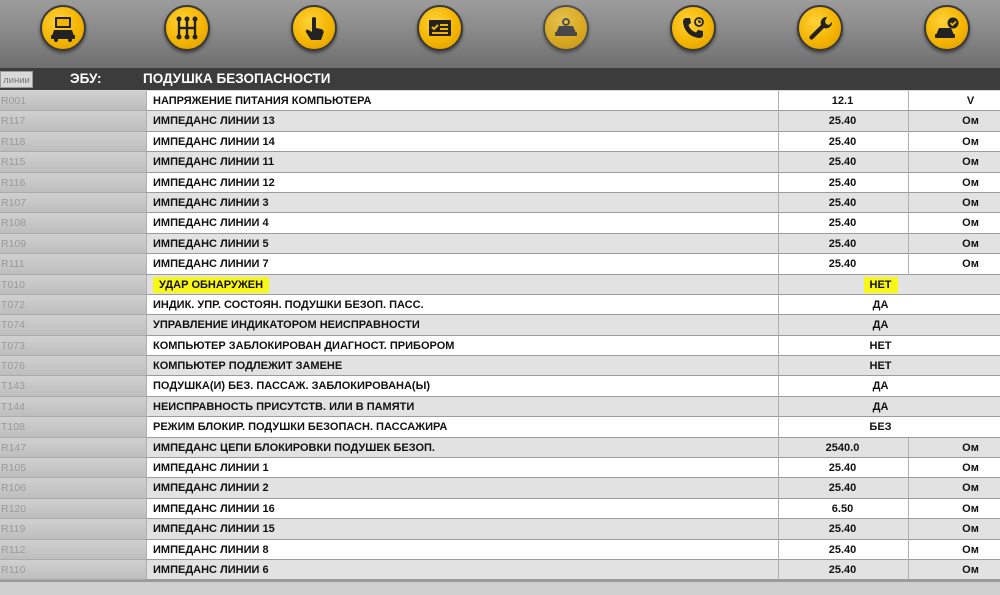 The image size is (1000, 595). What do you see at coordinates (73, 162) in the screenshot?
I see `parameter-code: R115` at bounding box center [73, 162].